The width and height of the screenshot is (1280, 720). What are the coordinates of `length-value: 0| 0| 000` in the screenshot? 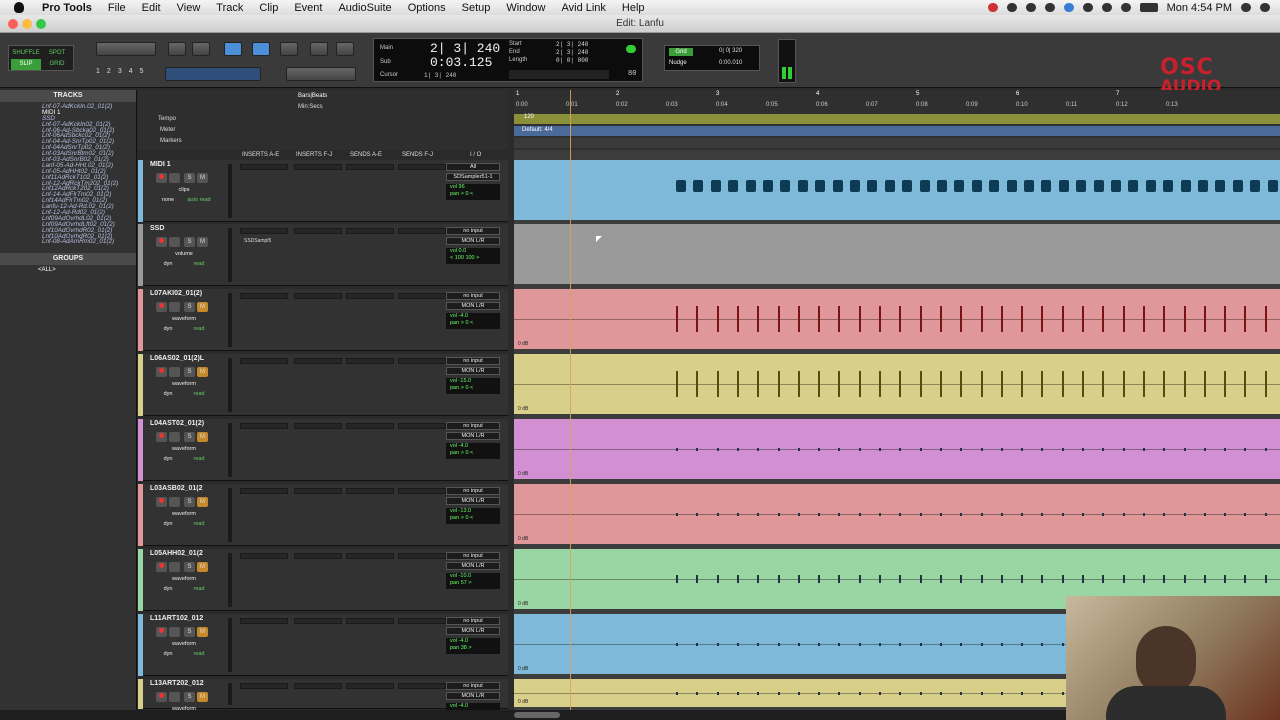 It's located at (572, 60).